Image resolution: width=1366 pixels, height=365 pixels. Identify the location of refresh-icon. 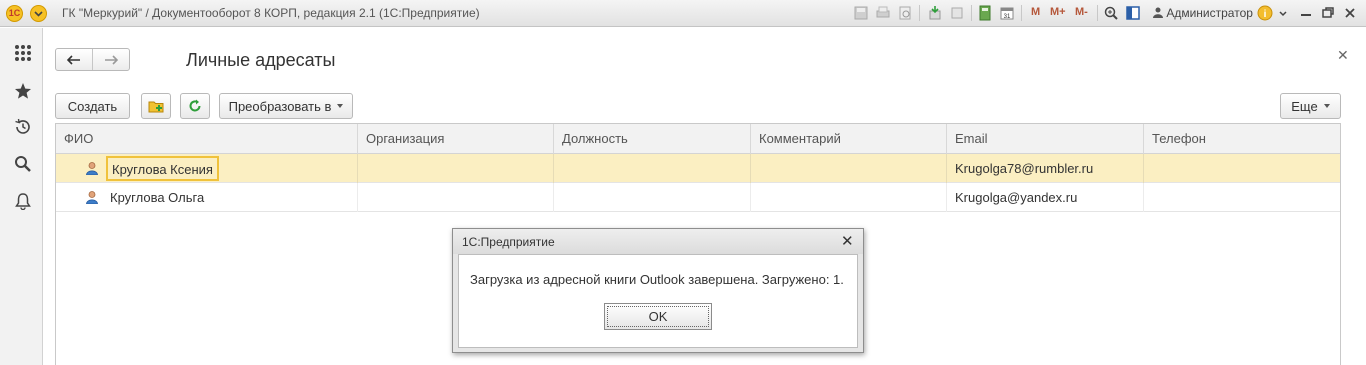
(195, 105).